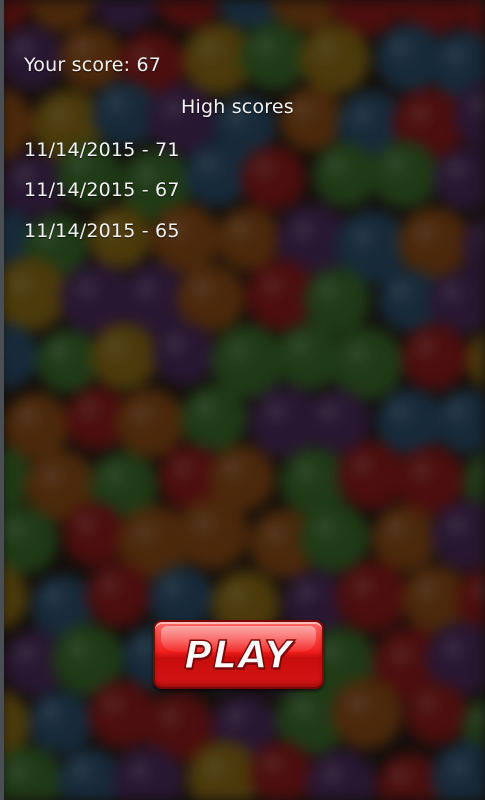 The image size is (485, 800). Describe the element at coordinates (2, 400) in the screenshot. I see `left-edge-strip` at that location.